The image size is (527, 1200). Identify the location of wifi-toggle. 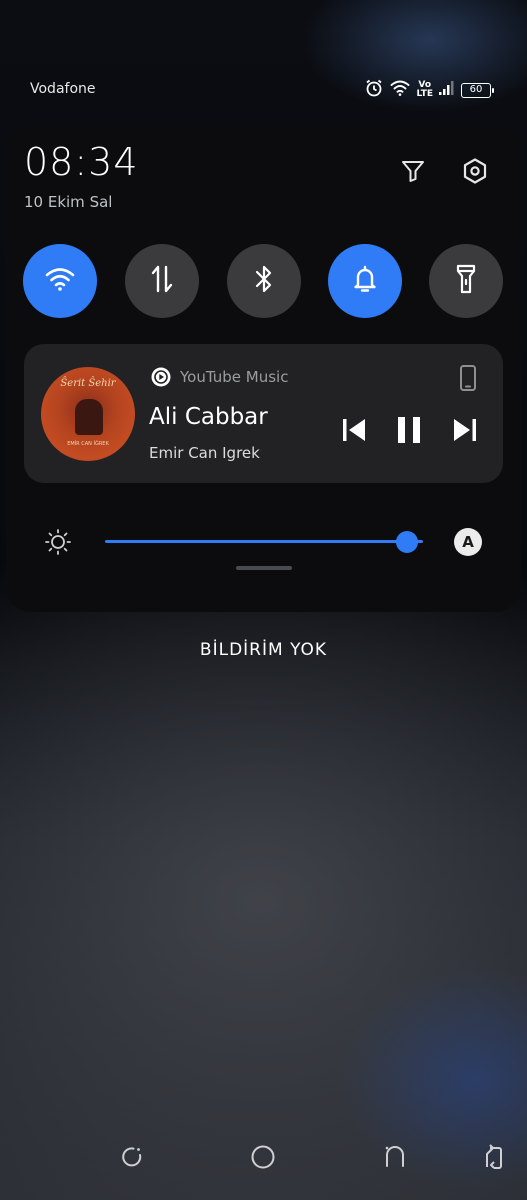
(60, 281).